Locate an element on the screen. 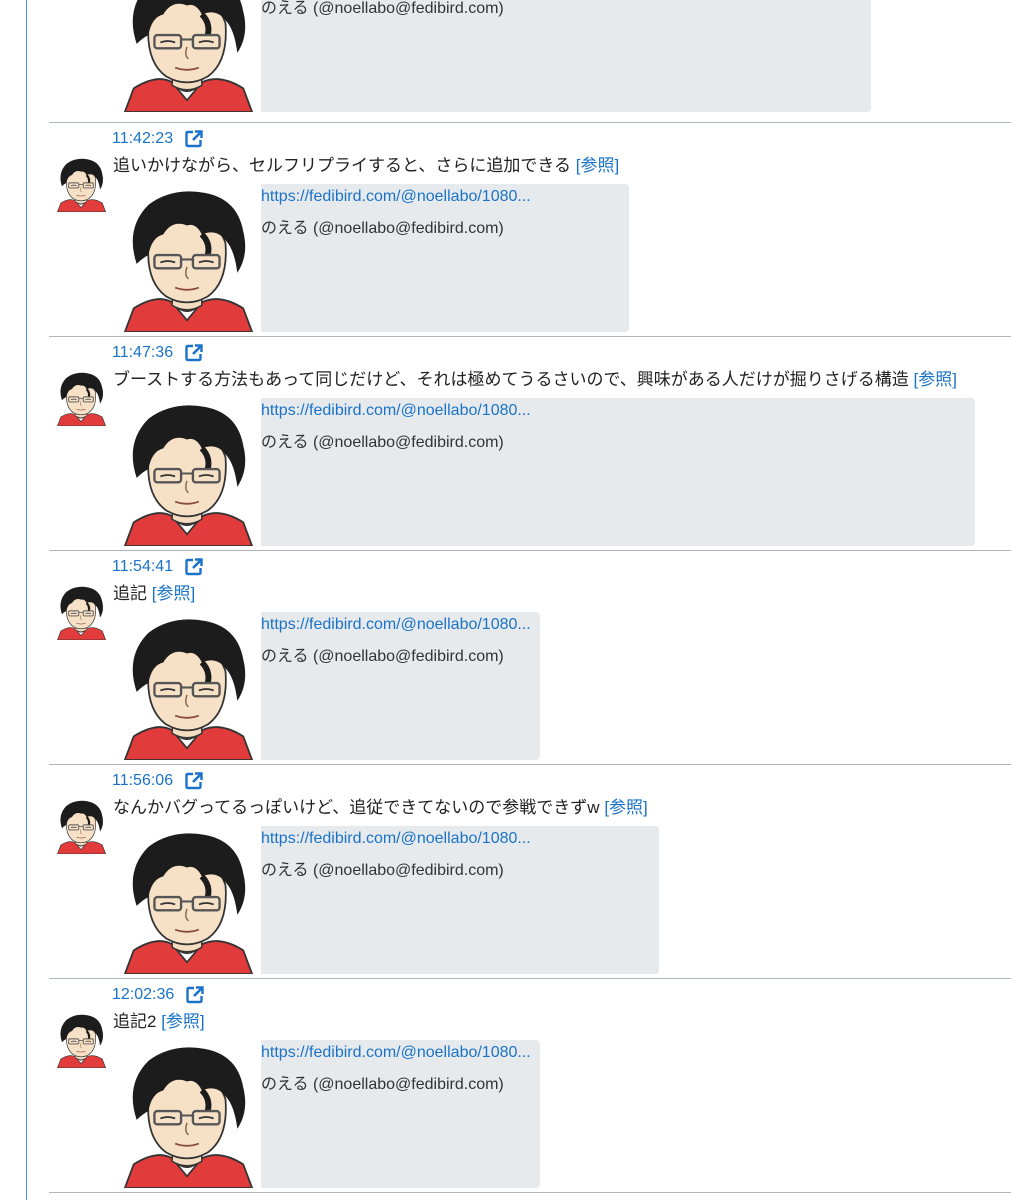  post-header: 11:42:23 is located at coordinates (157, 139).